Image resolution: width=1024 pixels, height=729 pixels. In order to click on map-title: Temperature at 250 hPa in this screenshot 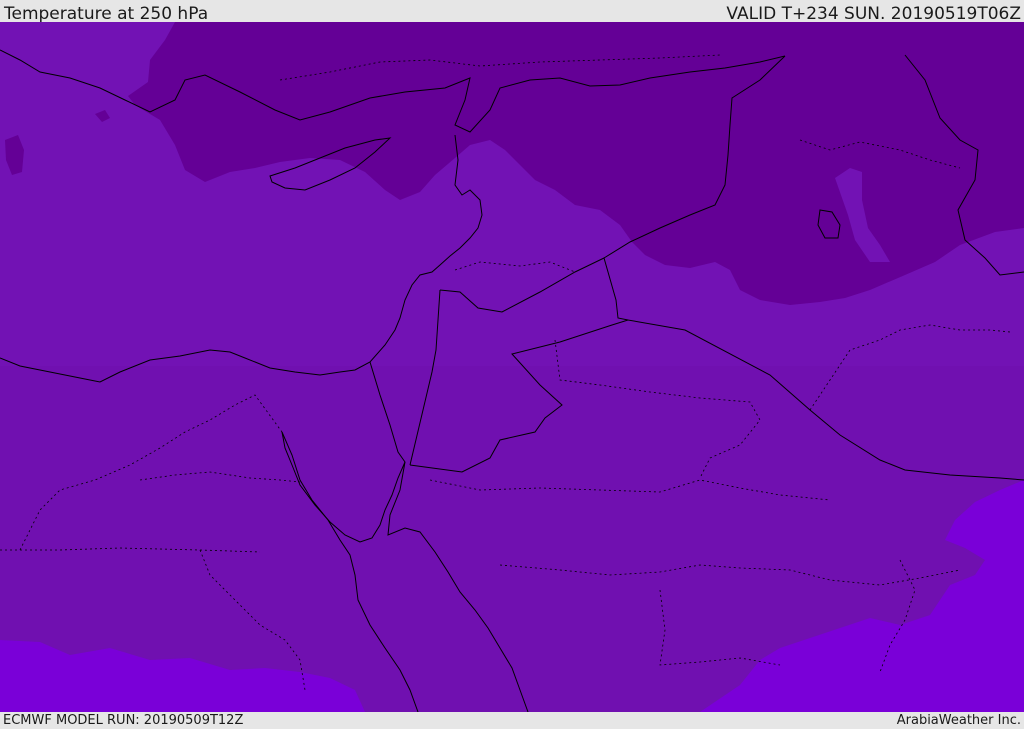, I will do `click(106, 14)`.